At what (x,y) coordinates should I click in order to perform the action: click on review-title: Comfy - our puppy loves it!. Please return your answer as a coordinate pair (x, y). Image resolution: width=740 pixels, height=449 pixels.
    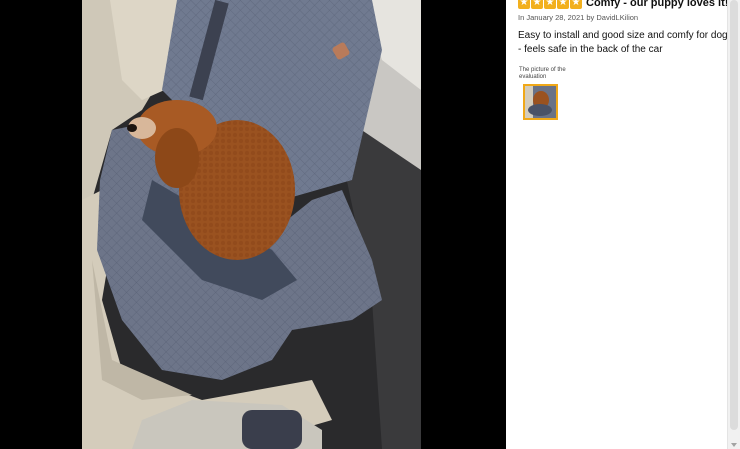
    Looking at the image, I should click on (656, 4).